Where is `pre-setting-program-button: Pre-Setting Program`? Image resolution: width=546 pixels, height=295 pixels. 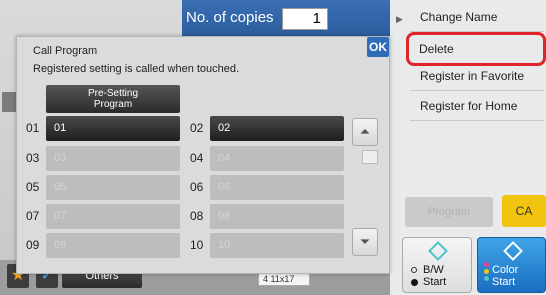 pre-setting-program-button: Pre-Setting Program is located at coordinates (113, 99).